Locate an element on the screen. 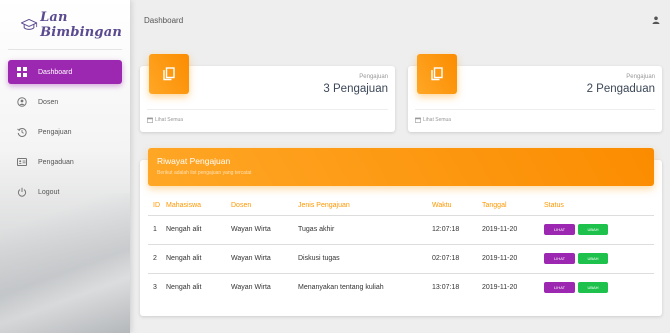 The image size is (670, 333). column-header-tanggal: Tanggal is located at coordinates (513, 206).